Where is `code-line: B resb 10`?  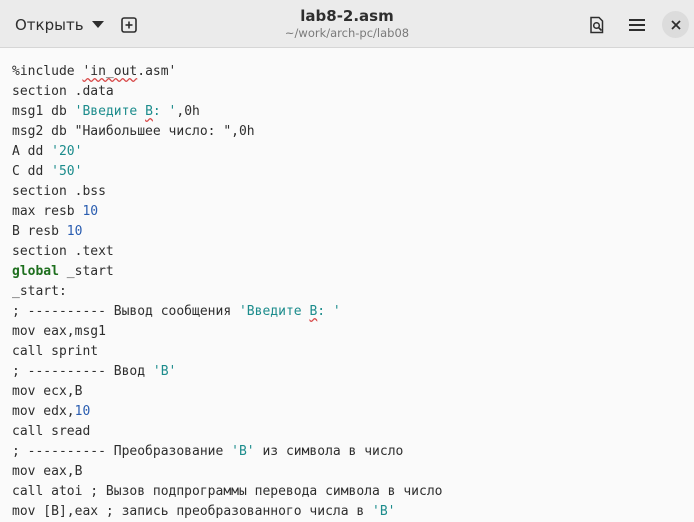
code-line: B resb 10 is located at coordinates (227, 232).